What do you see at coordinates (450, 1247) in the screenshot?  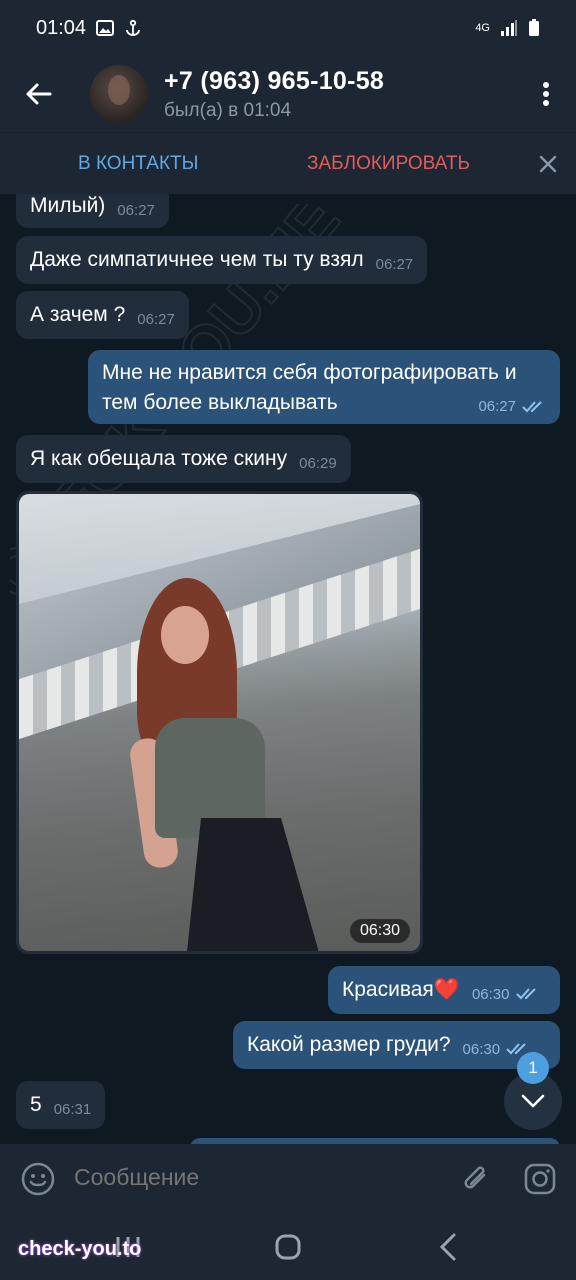 I see `back-nav-icon` at bounding box center [450, 1247].